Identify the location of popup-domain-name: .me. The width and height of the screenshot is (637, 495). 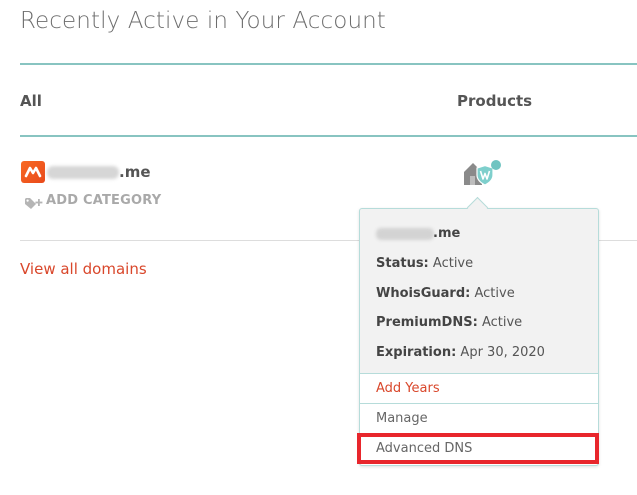
(447, 233).